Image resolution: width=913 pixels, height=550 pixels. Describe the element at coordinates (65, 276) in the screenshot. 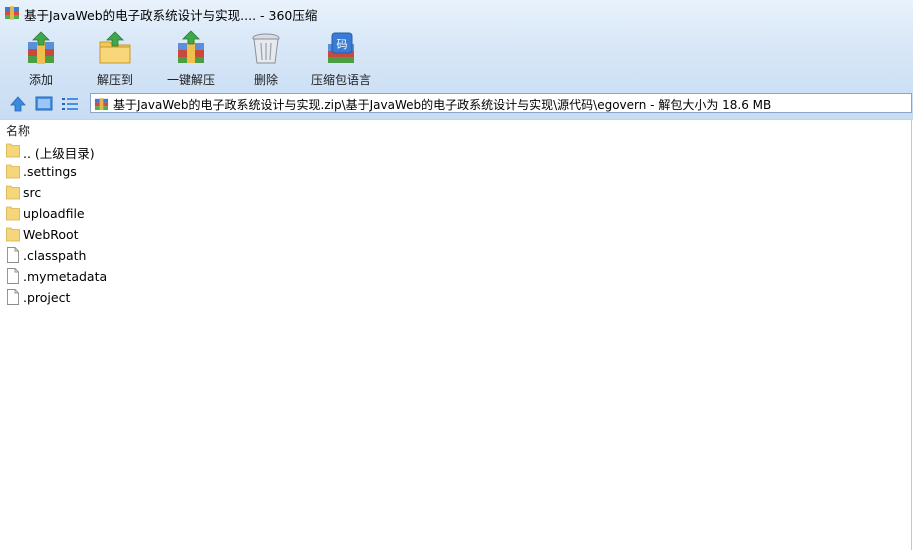

I see `item-name: .mymetadata` at that location.